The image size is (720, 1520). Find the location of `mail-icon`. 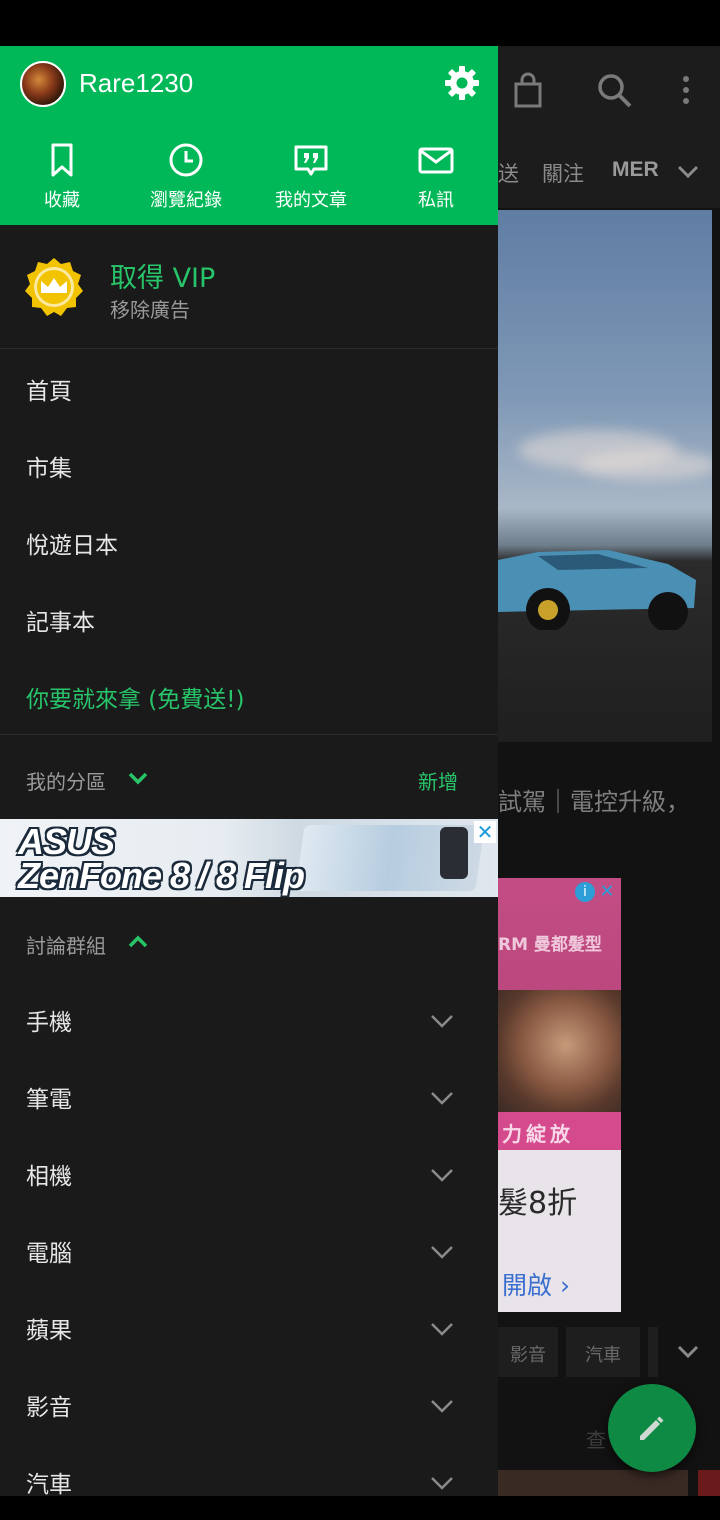

mail-icon is located at coordinates (436, 160).